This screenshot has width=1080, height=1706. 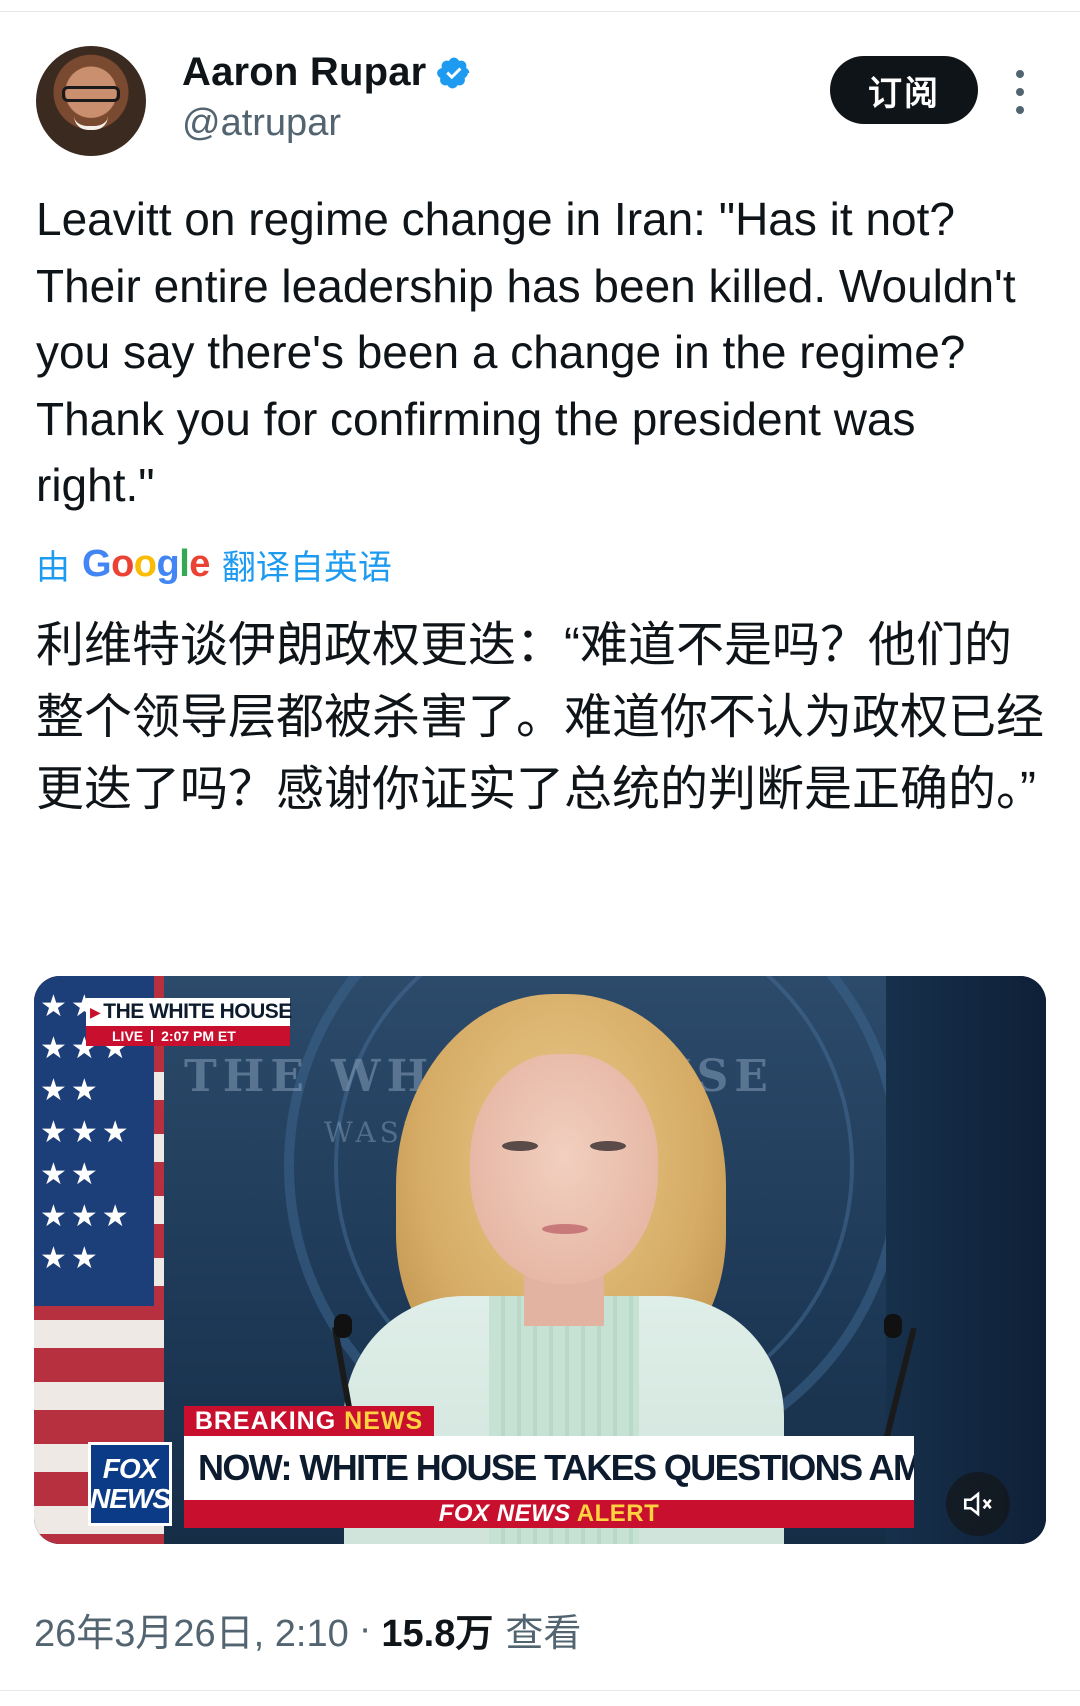 I want to click on tweet-meta: 26年3月26日, 2:10 · 15.8万 查看, so click(x=307, y=1629).